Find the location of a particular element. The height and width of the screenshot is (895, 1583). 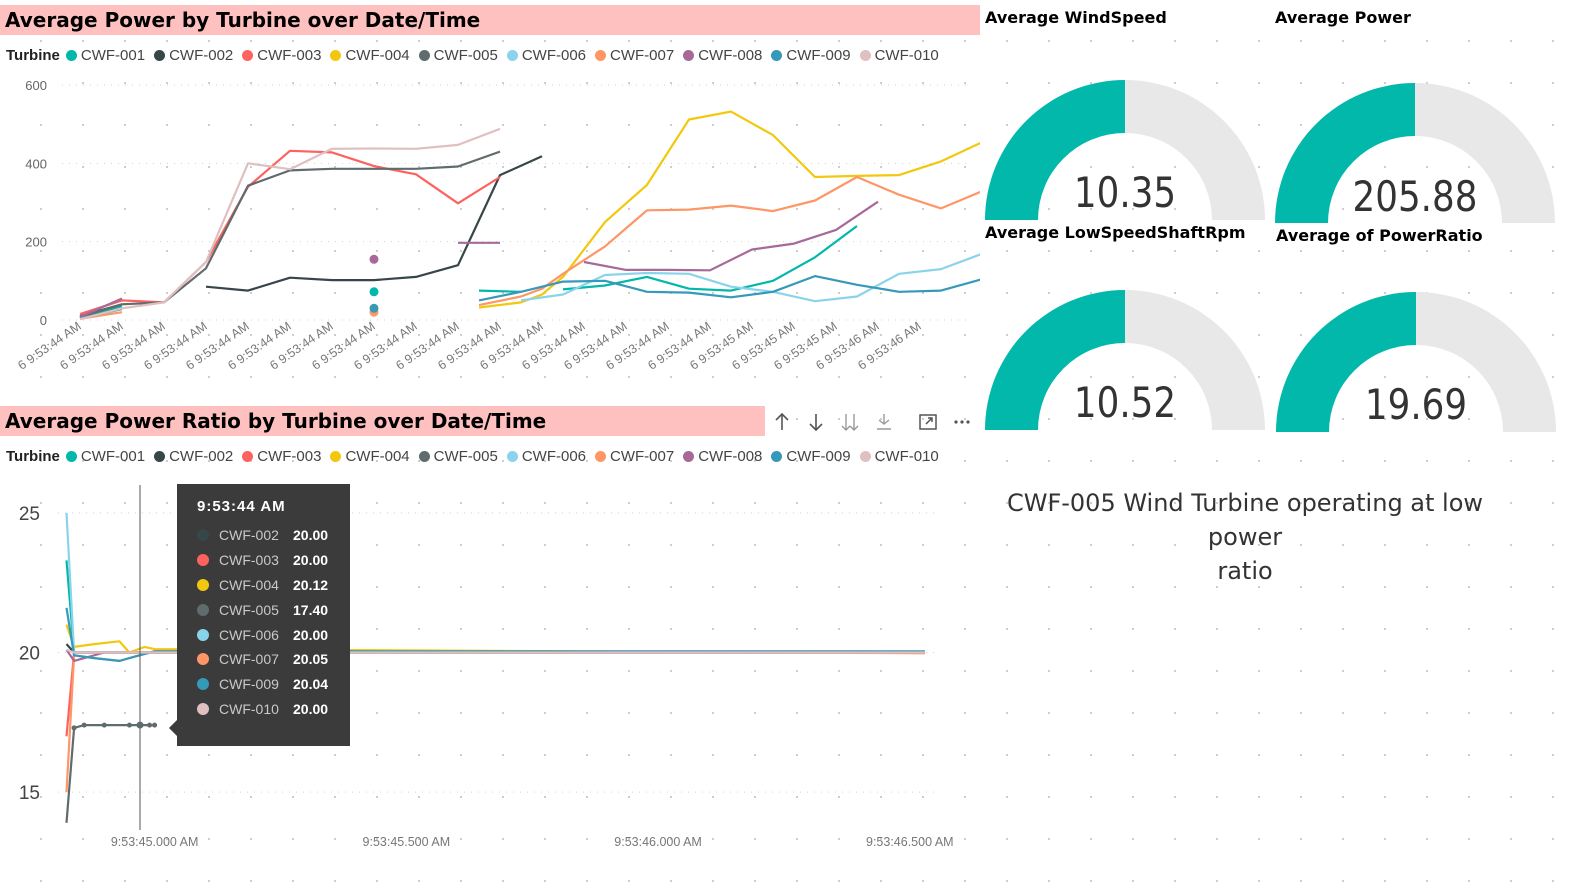

y-tick-label: 25 is located at coordinates (29, 514).